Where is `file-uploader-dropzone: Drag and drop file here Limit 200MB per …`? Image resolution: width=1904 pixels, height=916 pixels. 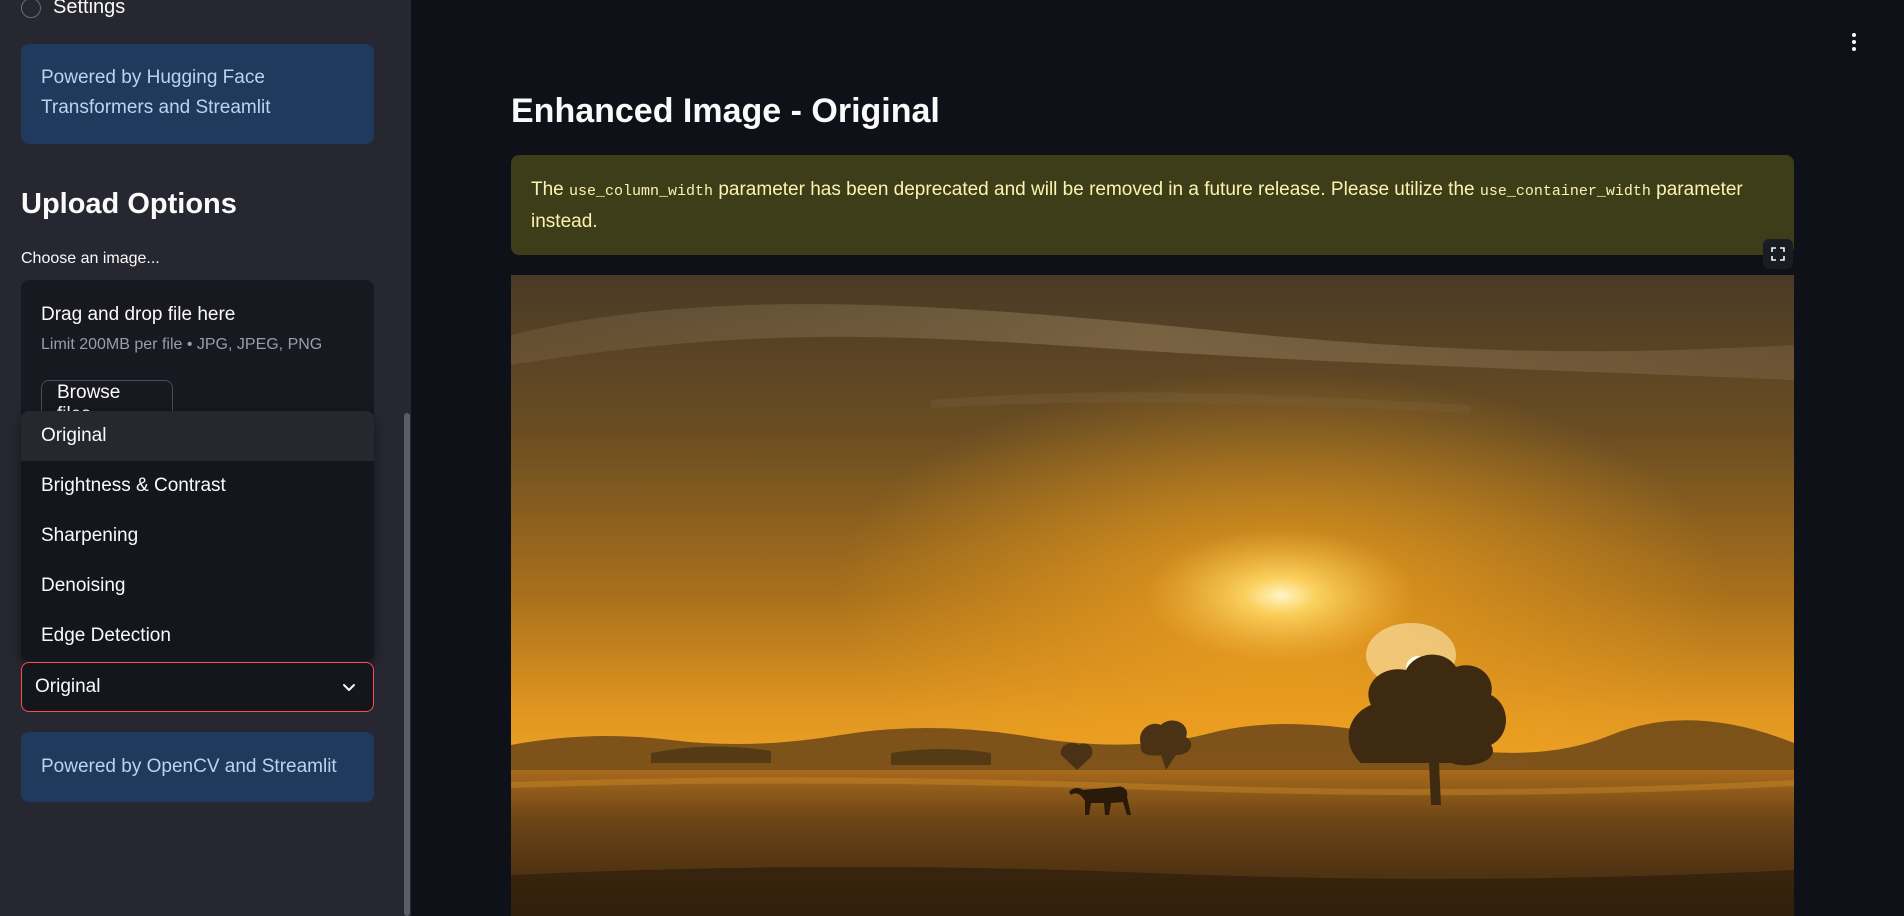 file-uploader-dropzone: Drag and drop file here Limit 200MB per … is located at coordinates (197, 354).